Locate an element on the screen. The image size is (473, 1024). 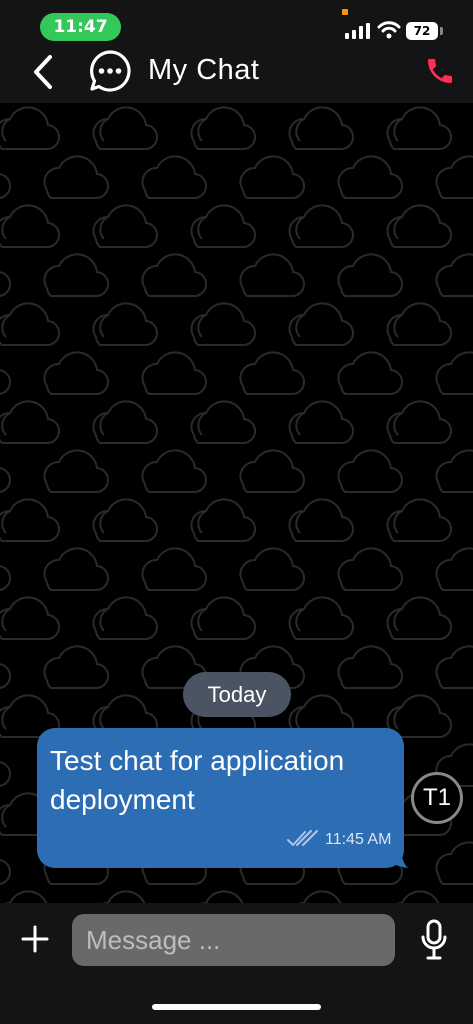
privacy-indicator-dot is located at coordinates (345, 12).